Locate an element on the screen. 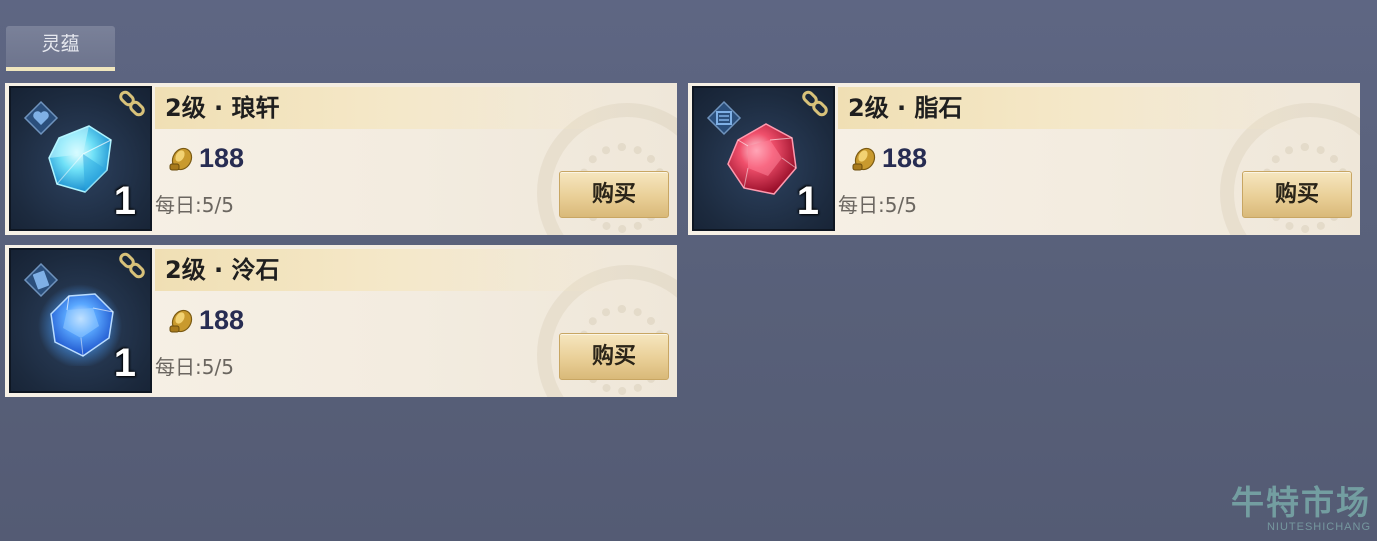 The width and height of the screenshot is (1377, 541). item-title: 2级 · 脂石 is located at coordinates (905, 108).